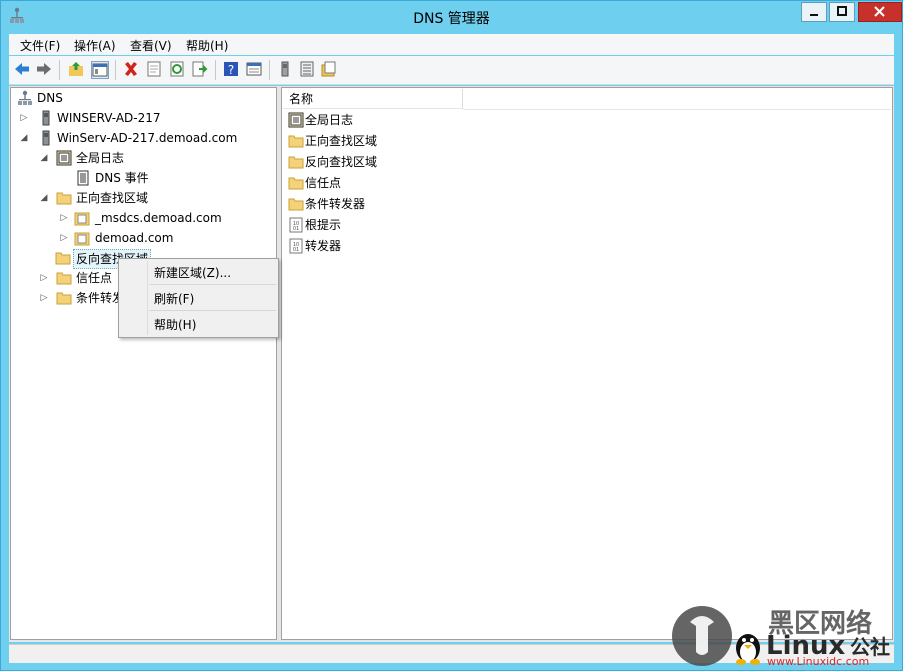 This screenshot has height=671, width=903. What do you see at coordinates (341, 162) in the screenshot?
I see `list-item-label: 反向查找区域` at bounding box center [341, 162].